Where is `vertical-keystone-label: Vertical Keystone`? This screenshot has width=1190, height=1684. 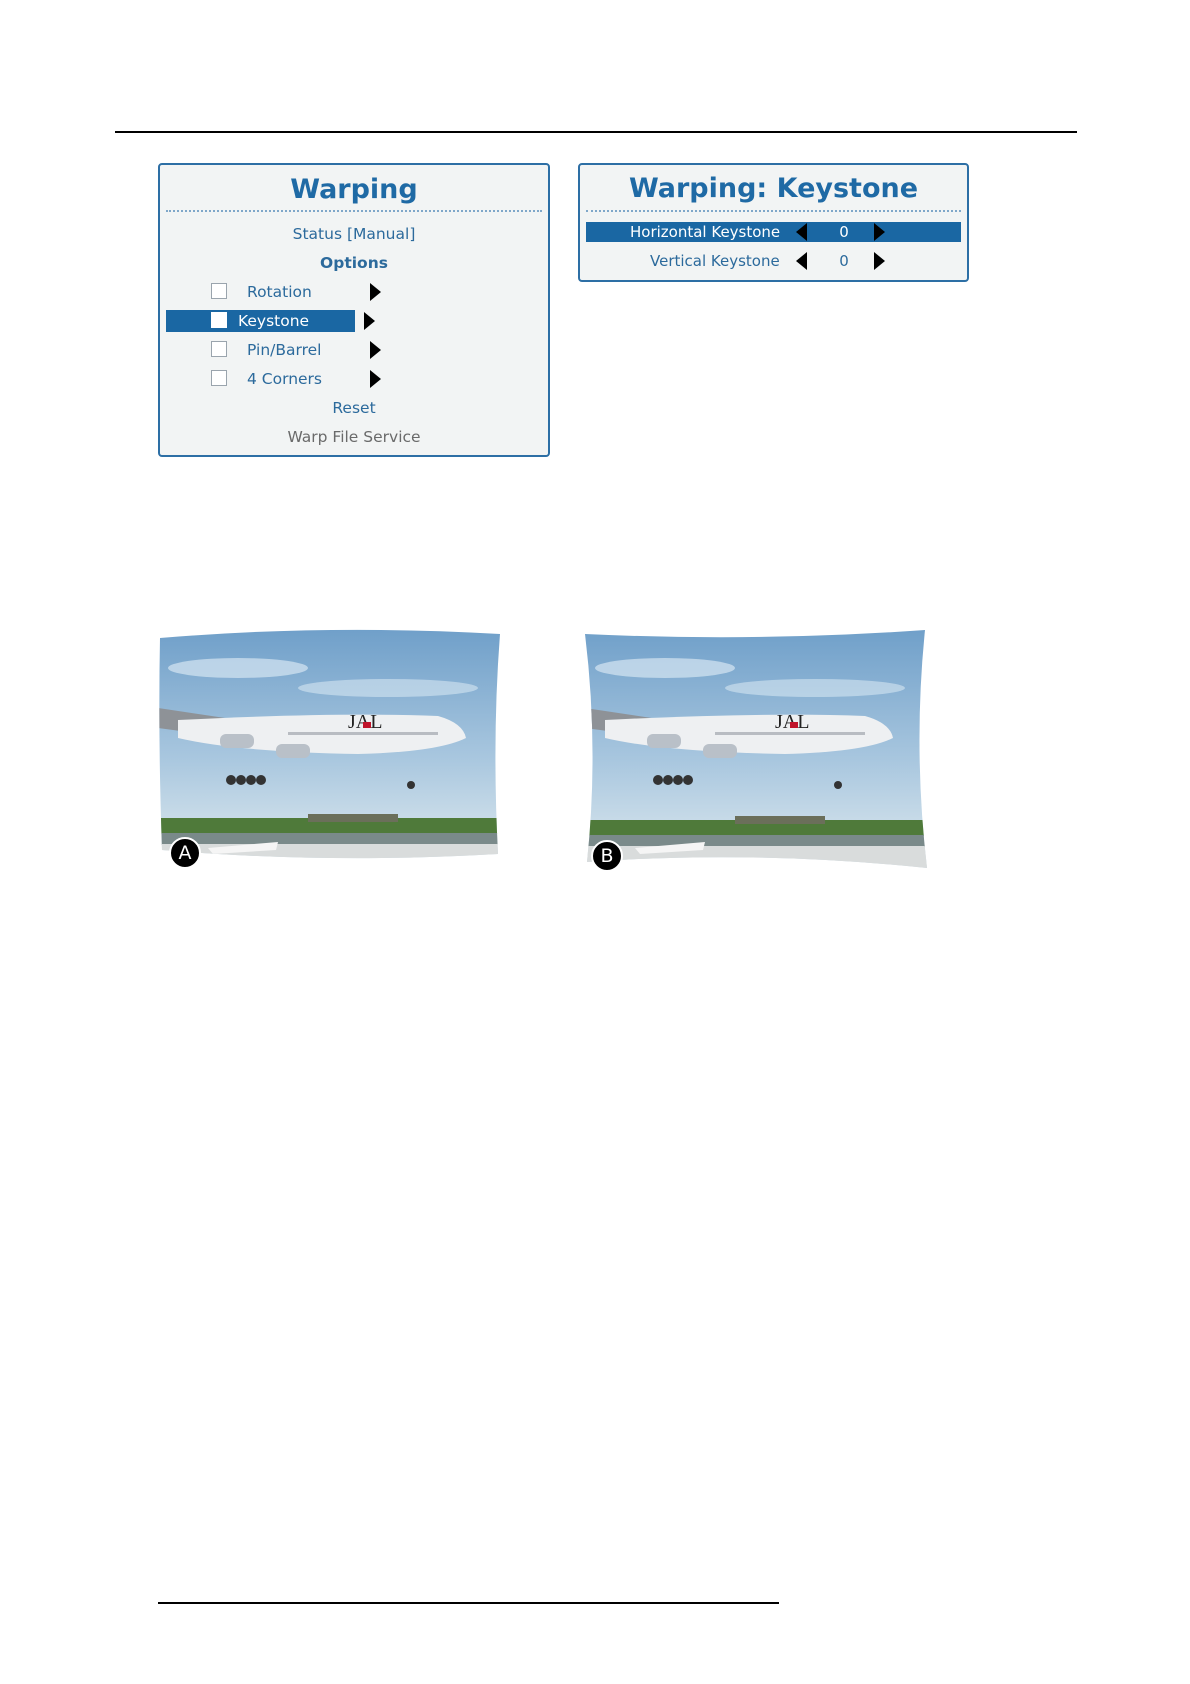 vertical-keystone-label: Vertical Keystone is located at coordinates (715, 261).